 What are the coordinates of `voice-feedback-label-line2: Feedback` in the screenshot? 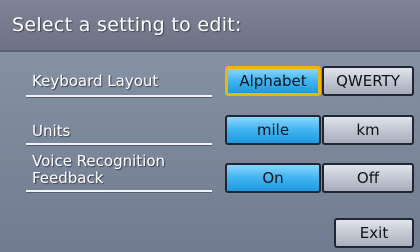 It's located at (68, 178).